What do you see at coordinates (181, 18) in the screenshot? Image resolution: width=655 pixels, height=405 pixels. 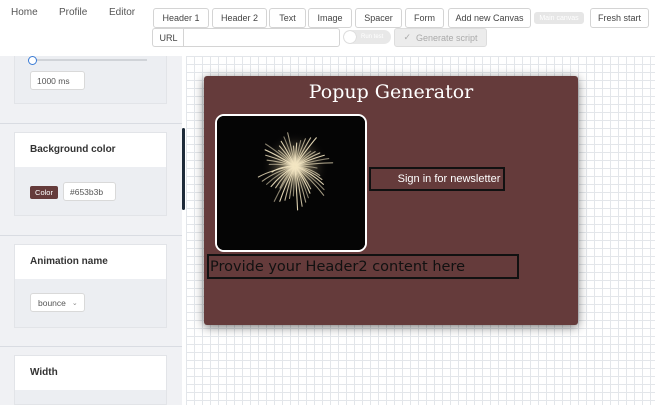 I see `add-header1-button: Header 1` at bounding box center [181, 18].